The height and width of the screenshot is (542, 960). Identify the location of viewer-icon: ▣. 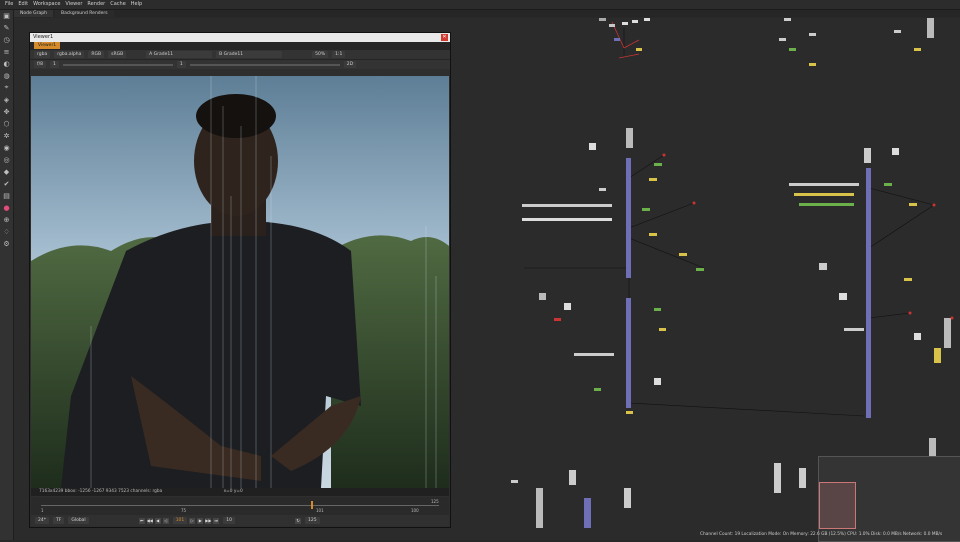
(6, 15).